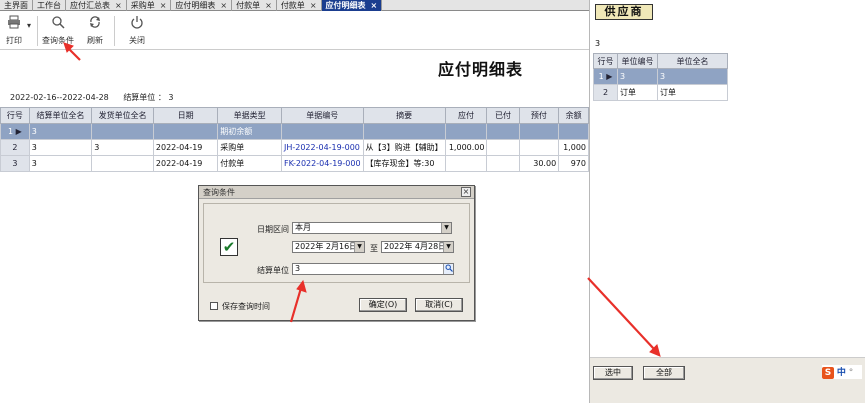 Image resolution: width=865 pixels, height=403 pixels. Describe the element at coordinates (90, 5) in the screenshot. I see `tab-label: 应付汇总表` at that location.